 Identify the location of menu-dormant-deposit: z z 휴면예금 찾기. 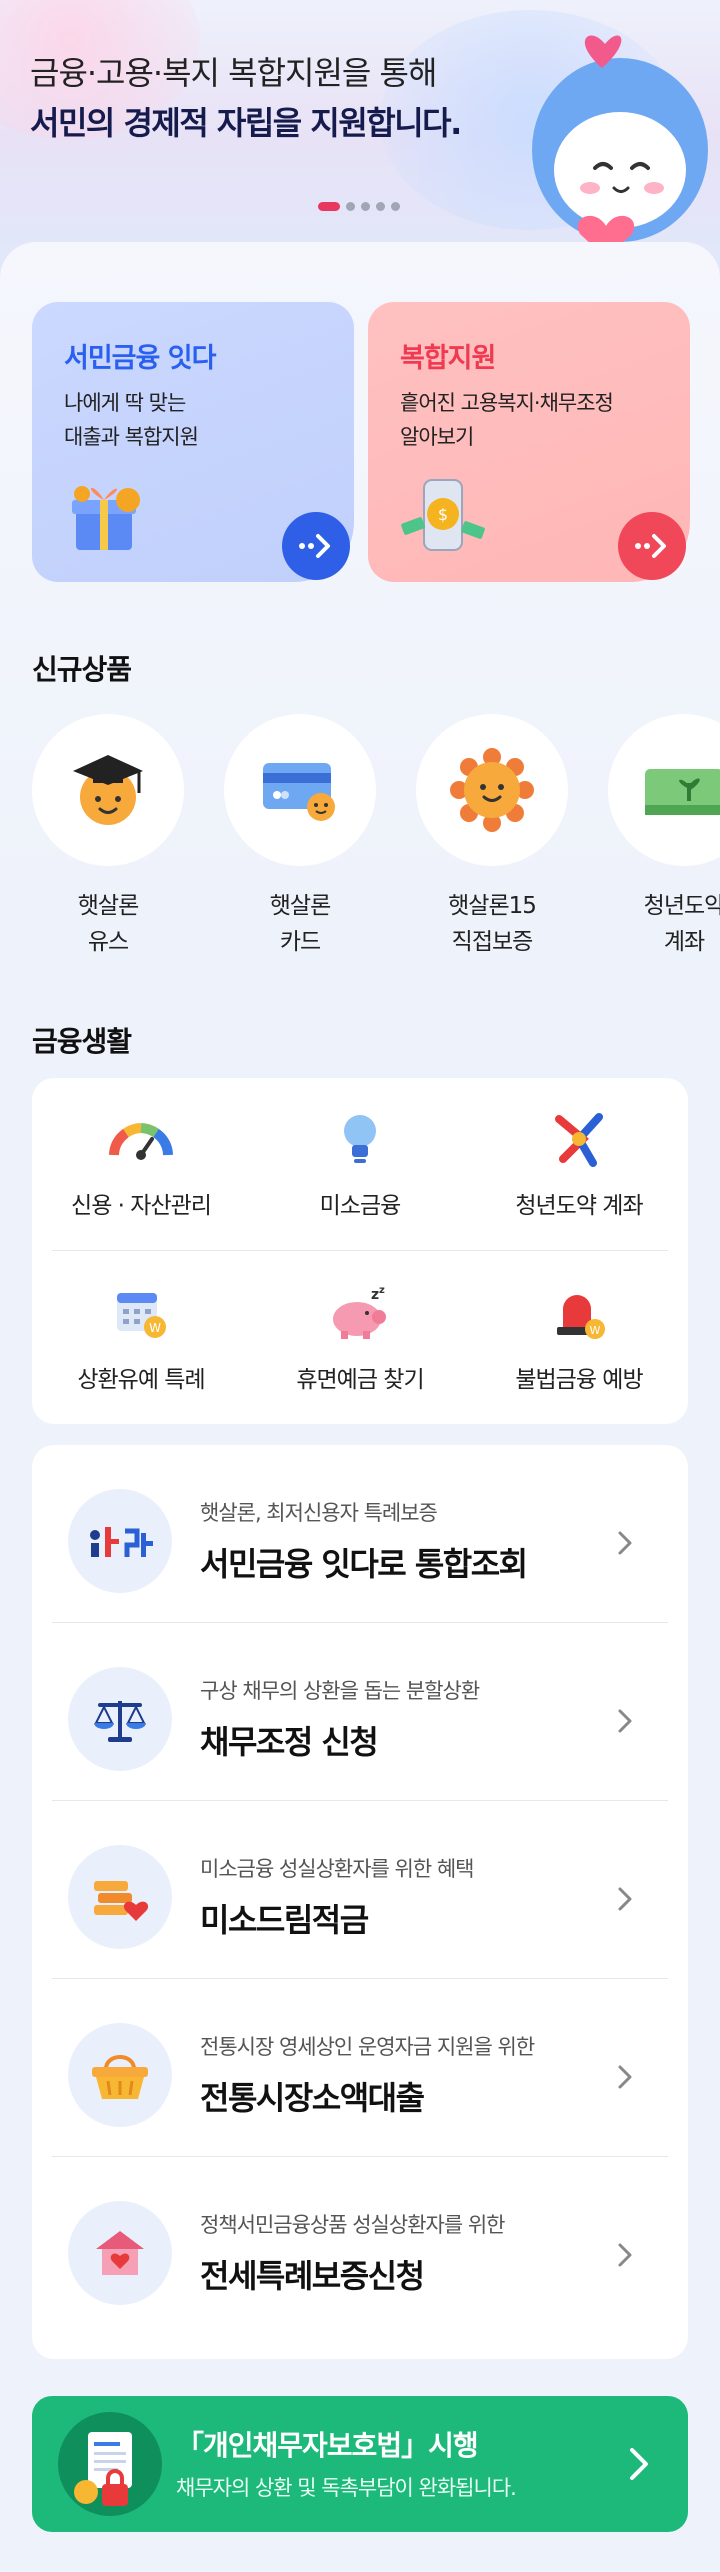
(360, 1336).